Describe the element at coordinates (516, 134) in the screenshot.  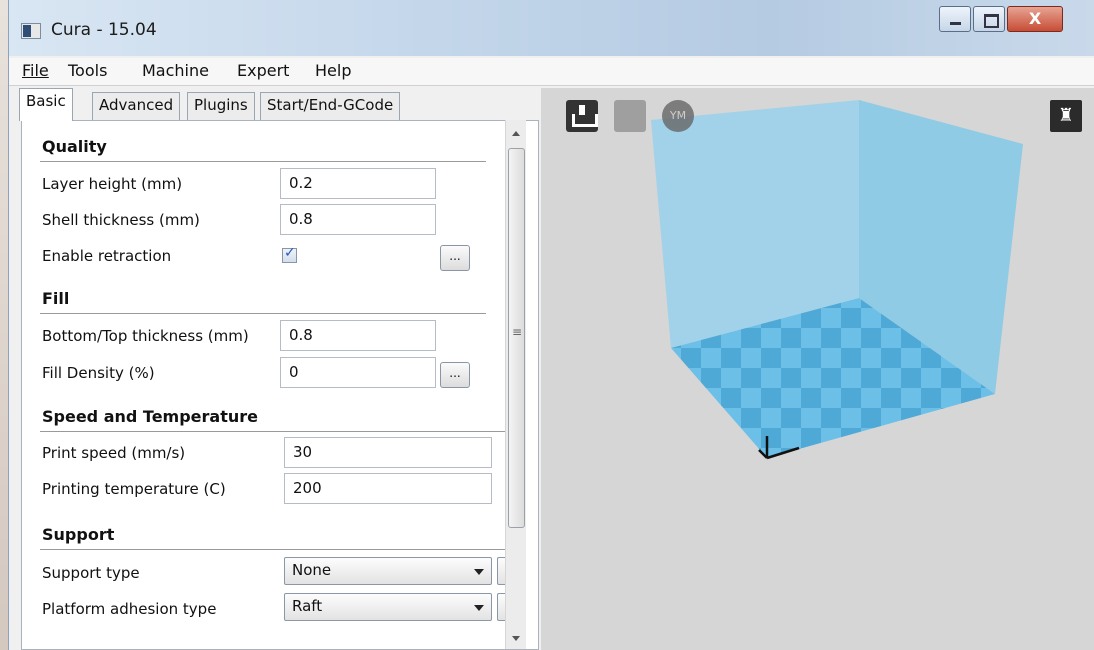
I see `scroll-up-icon` at that location.